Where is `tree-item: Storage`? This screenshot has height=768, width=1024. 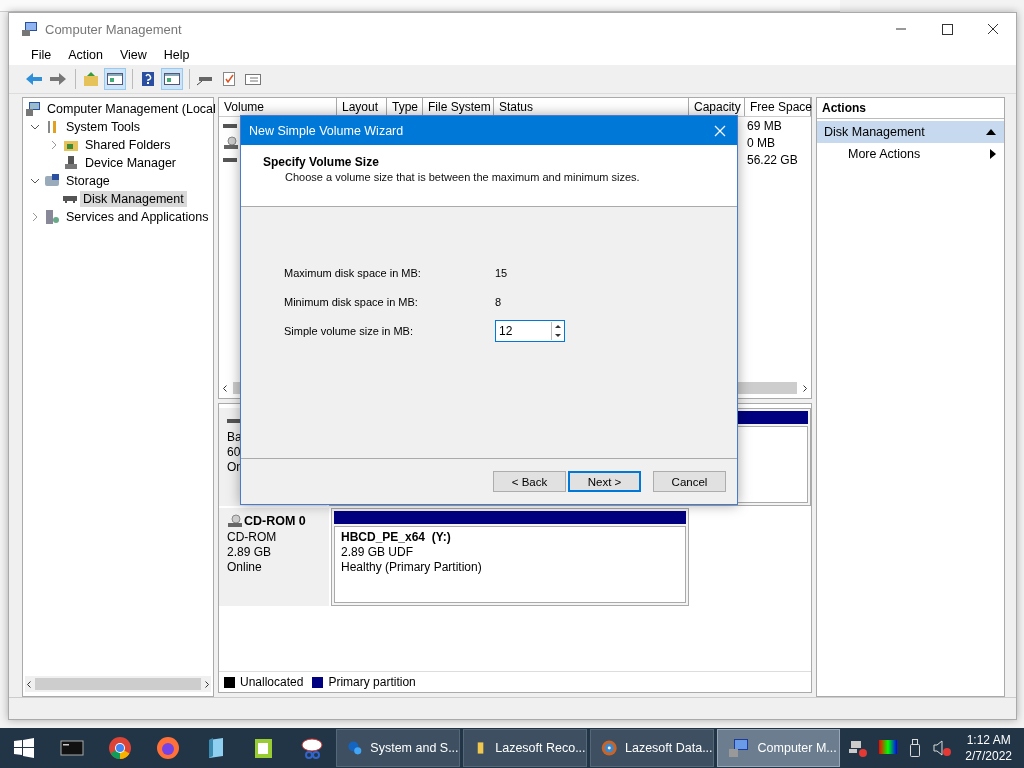 tree-item: Storage is located at coordinates (88, 181).